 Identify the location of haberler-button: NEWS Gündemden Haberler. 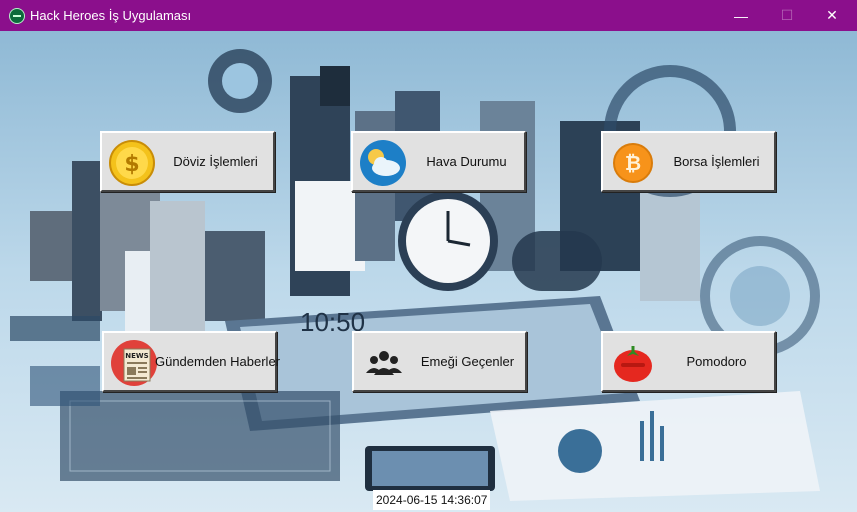
(191, 361).